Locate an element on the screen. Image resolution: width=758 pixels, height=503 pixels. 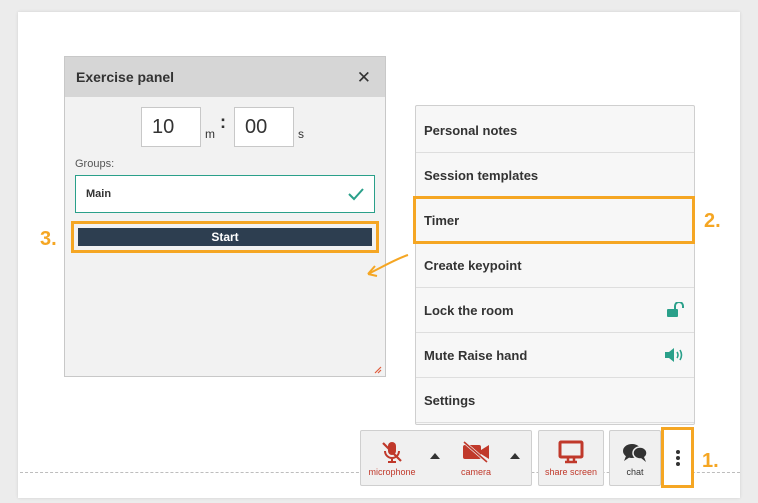
start-button: Start is located at coordinates (225, 237).